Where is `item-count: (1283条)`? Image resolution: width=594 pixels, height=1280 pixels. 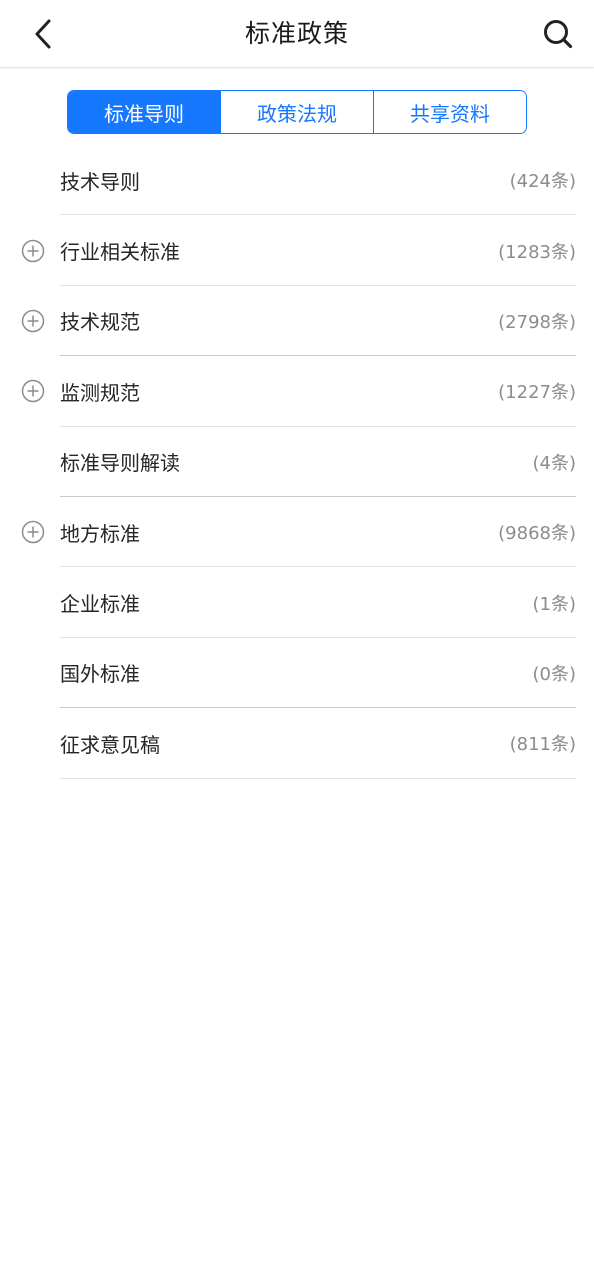 item-count: (1283条) is located at coordinates (537, 252).